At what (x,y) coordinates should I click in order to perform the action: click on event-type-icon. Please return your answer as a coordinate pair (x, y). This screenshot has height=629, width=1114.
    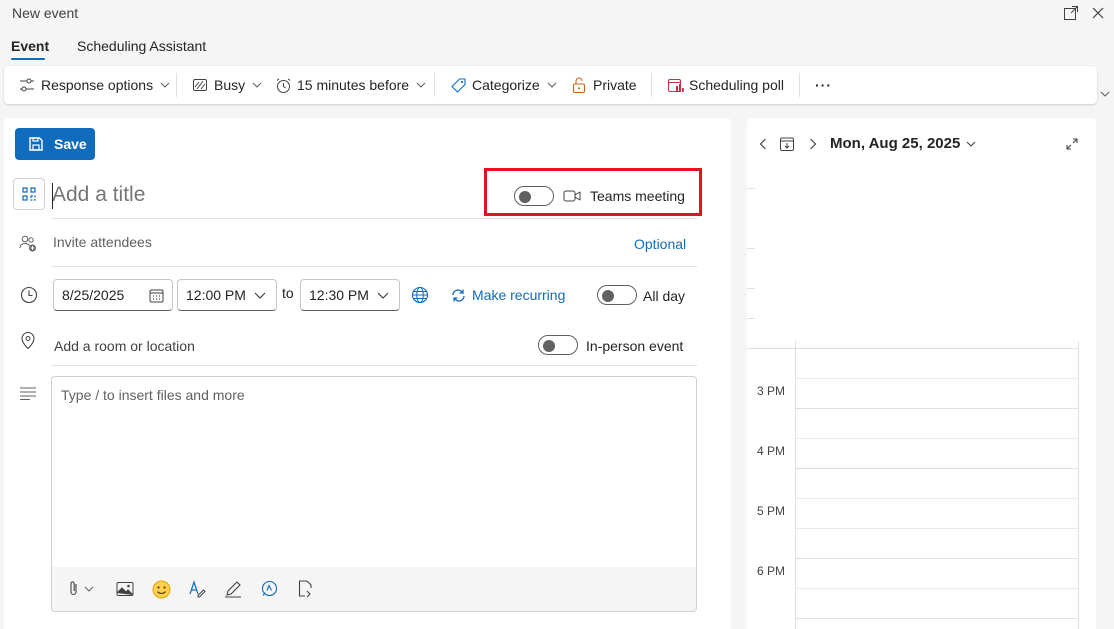
    Looking at the image, I should click on (29, 194).